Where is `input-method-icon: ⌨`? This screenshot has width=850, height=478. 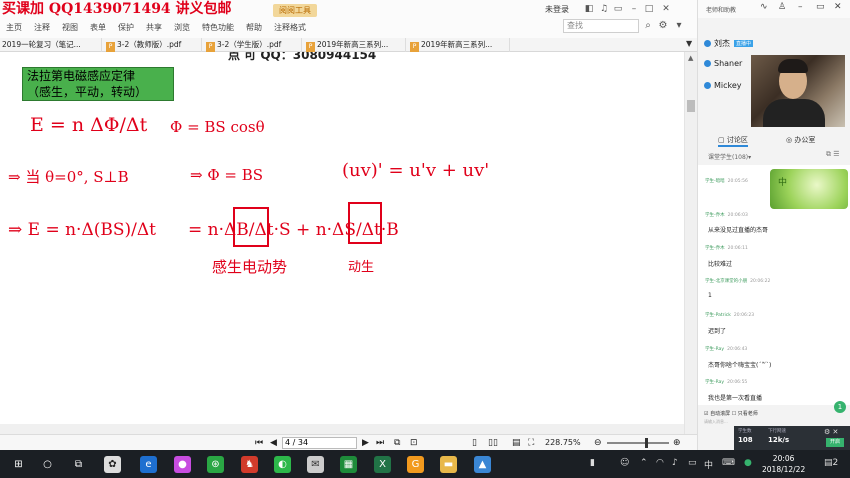 input-method-icon: ⌨ is located at coordinates (728, 463).